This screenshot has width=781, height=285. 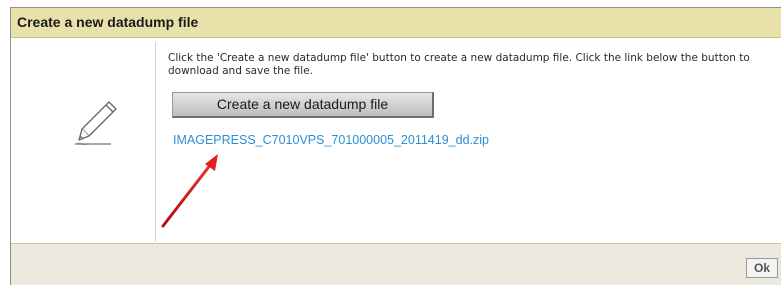 What do you see at coordinates (303, 105) in the screenshot?
I see `create-datadump-button: Create a new datadump file` at bounding box center [303, 105].